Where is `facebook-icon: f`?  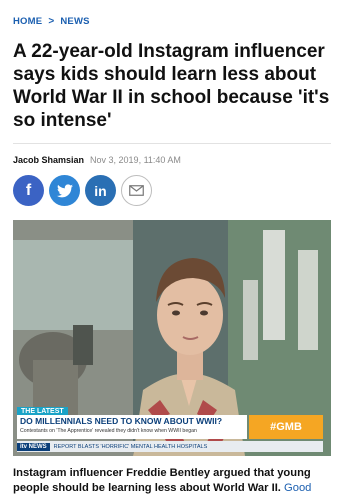
facebook-icon: f is located at coordinates (28, 190).